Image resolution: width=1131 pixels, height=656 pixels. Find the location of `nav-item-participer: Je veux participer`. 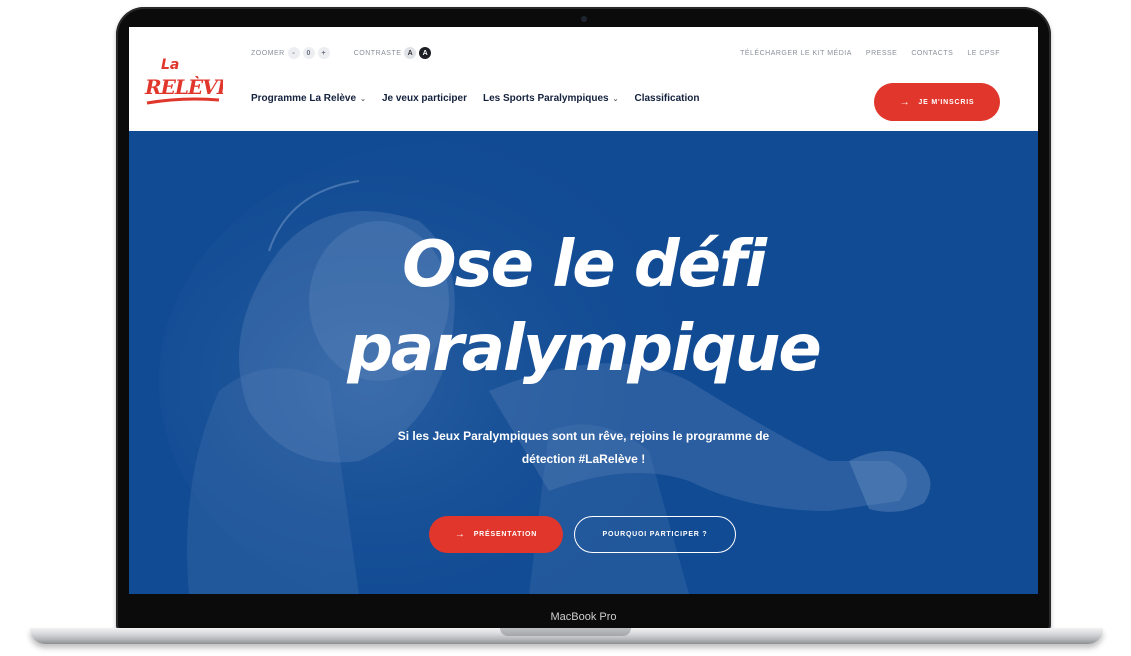

nav-item-participer: Je veux participer is located at coordinates (424, 98).